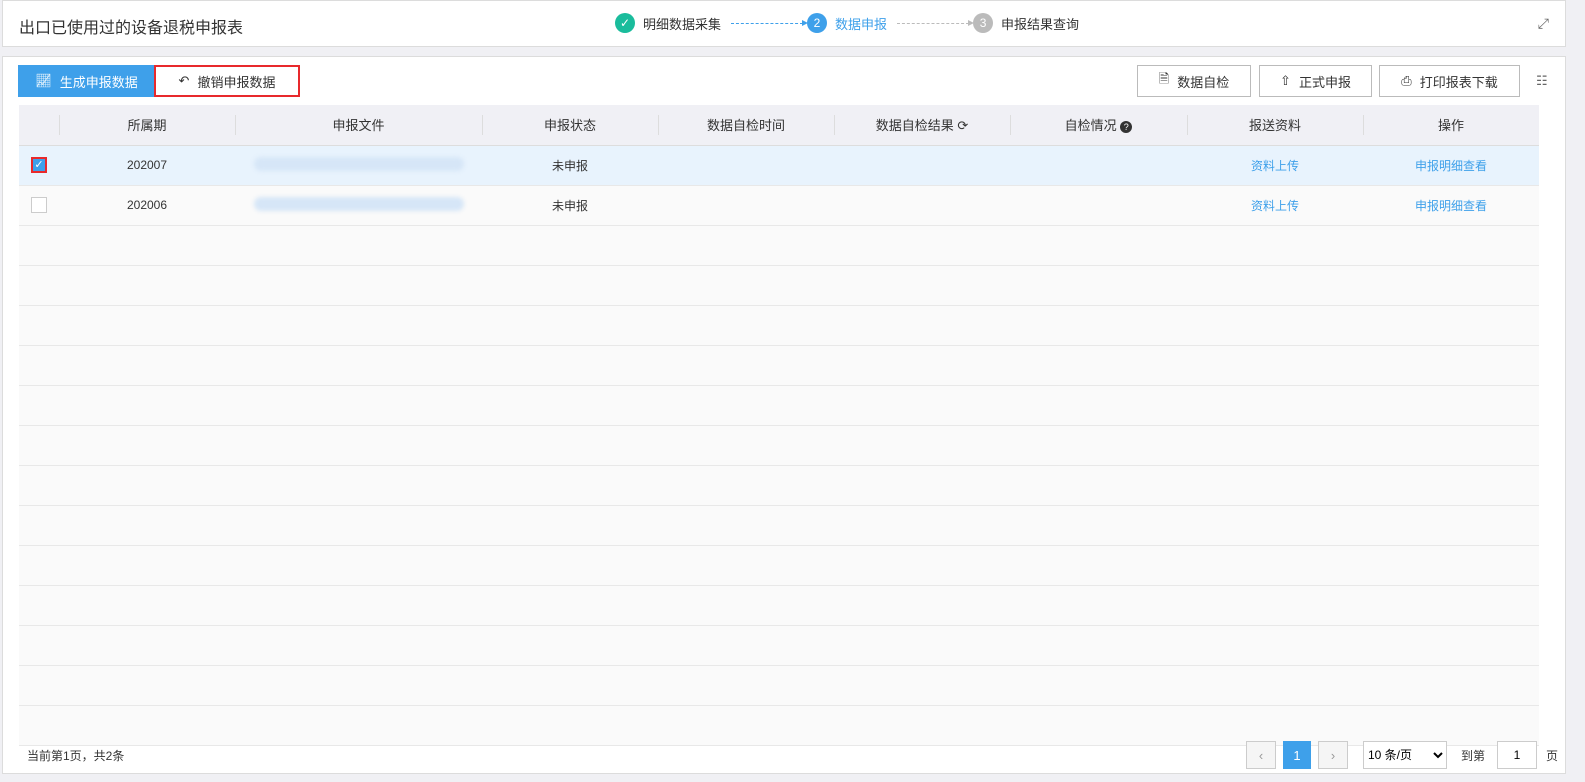 Image resolution: width=1585 pixels, height=782 pixels. What do you see at coordinates (1261, 755) in the screenshot?
I see `prev-page-button: ‹` at bounding box center [1261, 755].